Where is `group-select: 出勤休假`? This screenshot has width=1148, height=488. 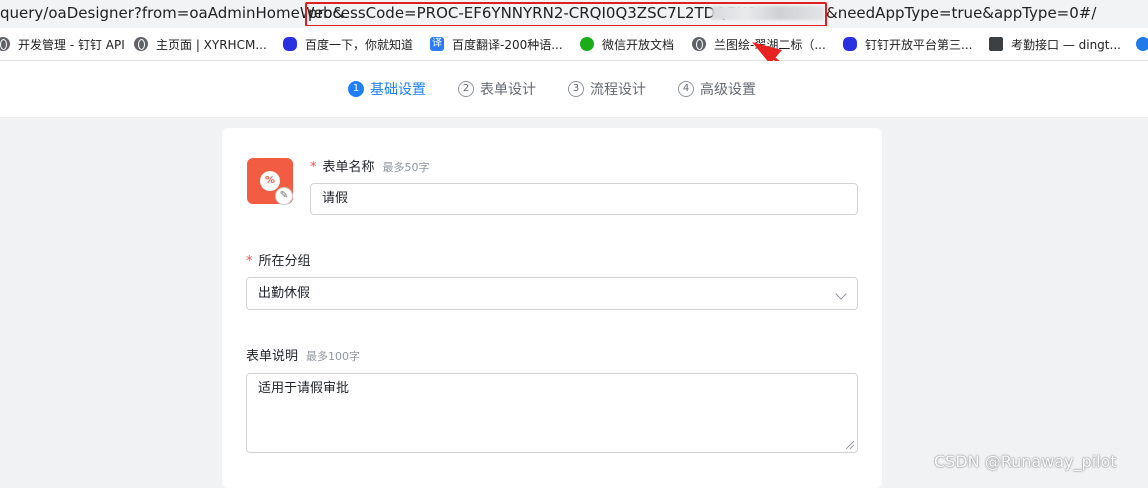 group-select: 出勤休假 is located at coordinates (552, 293).